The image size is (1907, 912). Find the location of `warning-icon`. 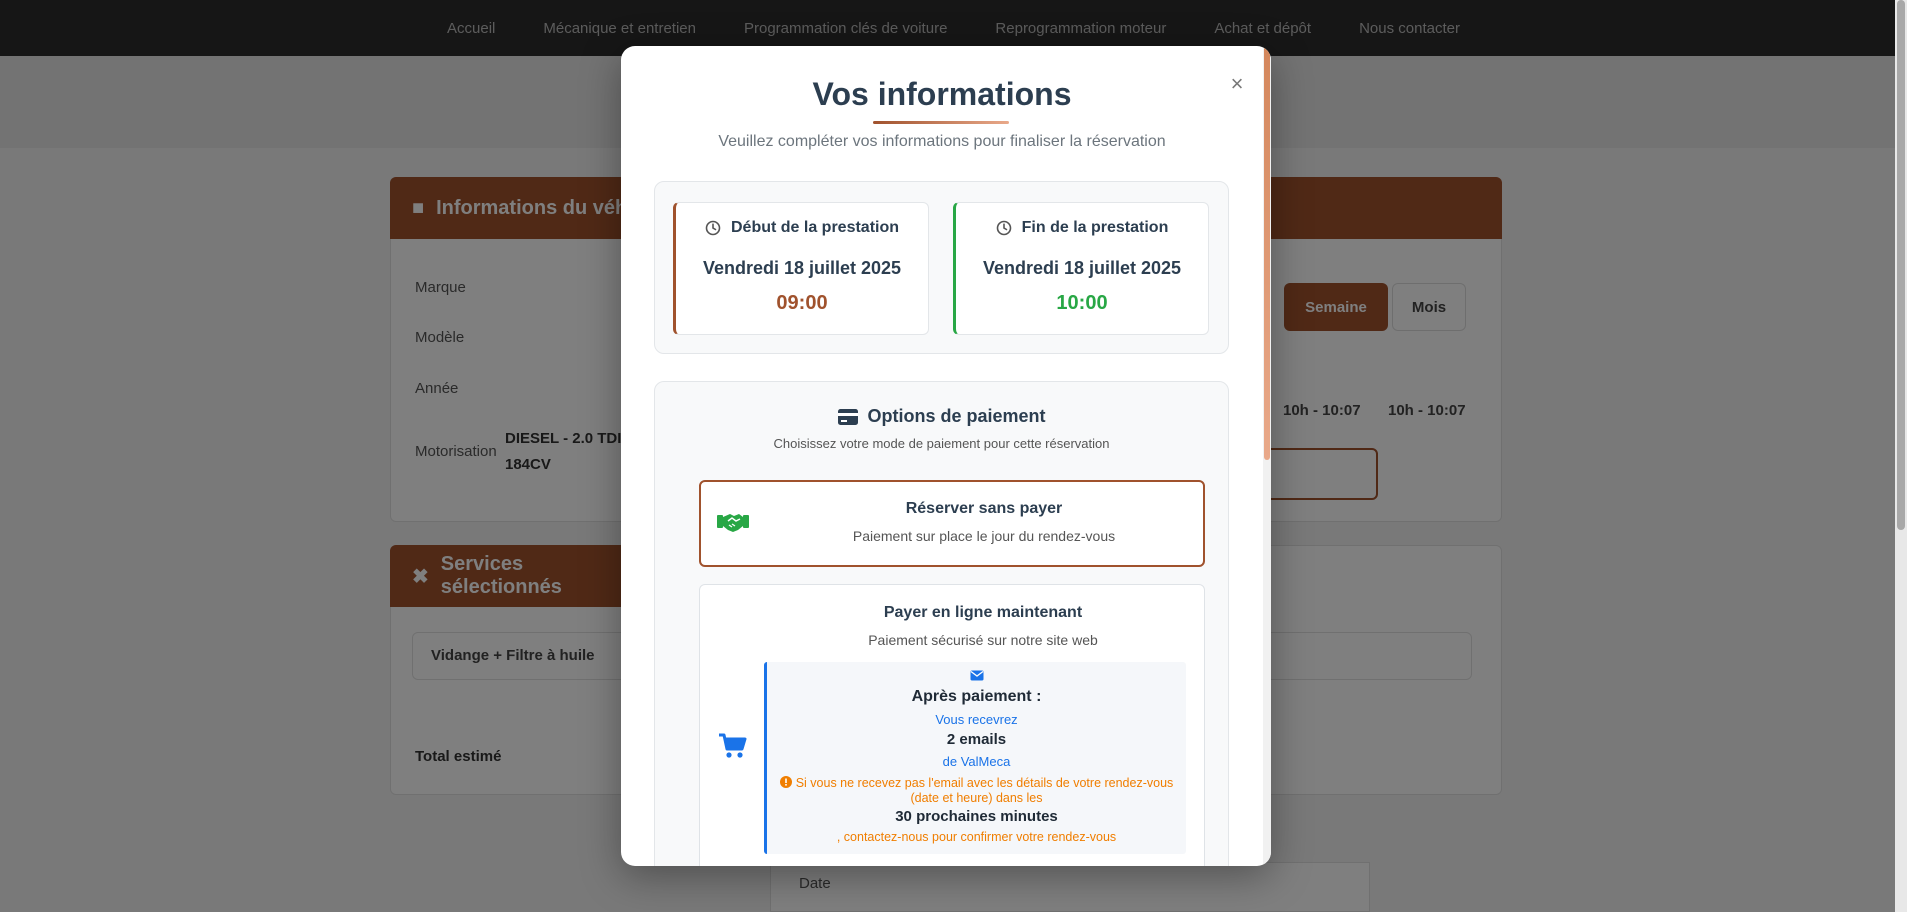

warning-icon is located at coordinates (785, 782).